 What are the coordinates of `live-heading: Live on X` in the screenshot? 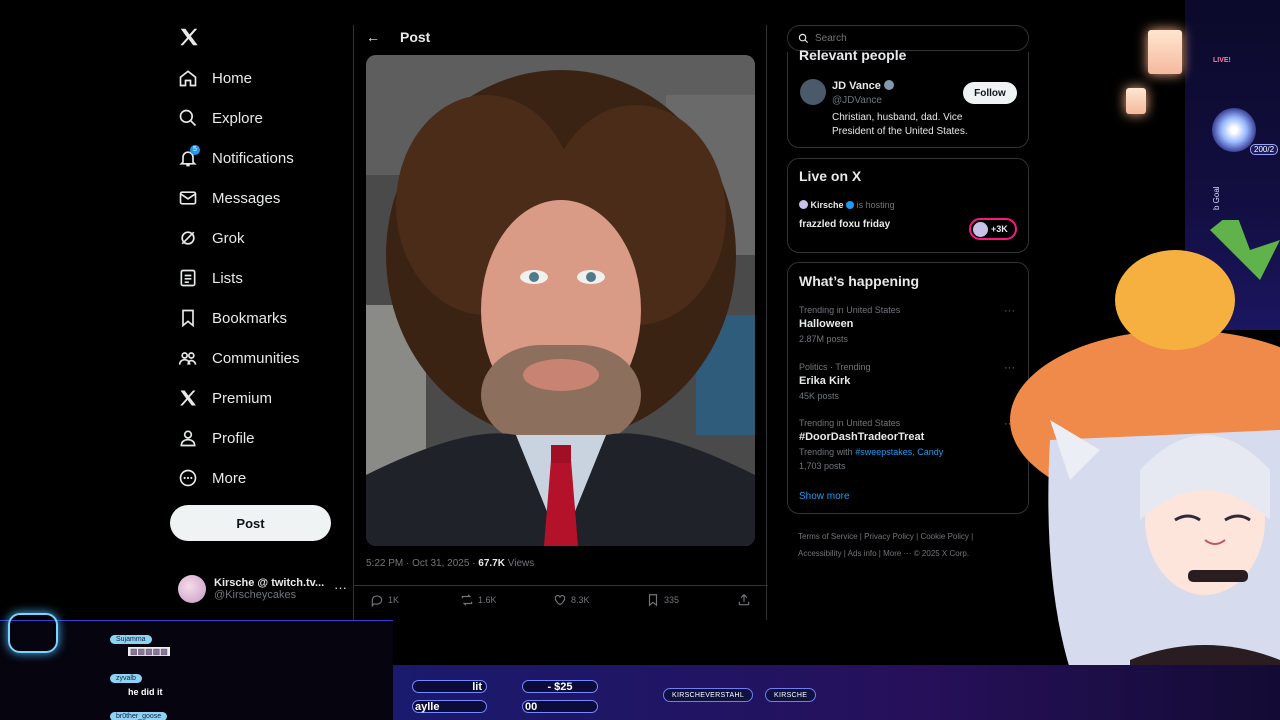 It's located at (830, 176).